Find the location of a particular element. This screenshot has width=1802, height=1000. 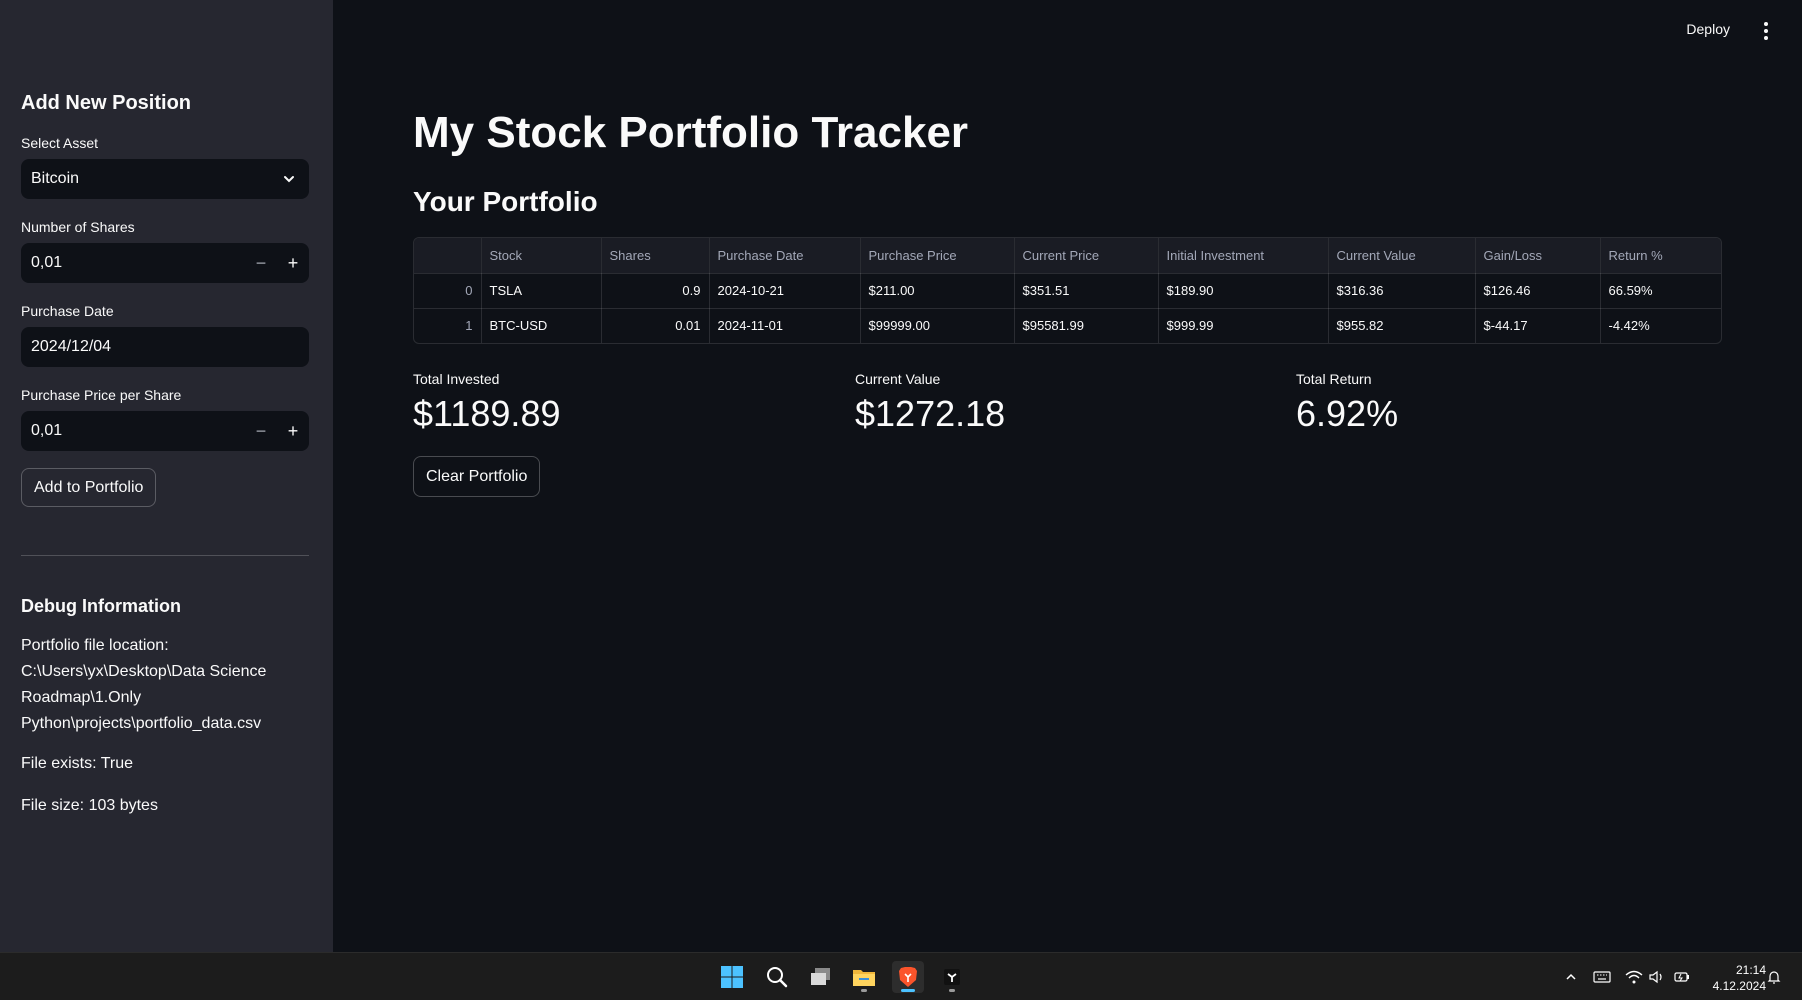

clock-date: 4.12.2024 is located at coordinates (1739, 986).